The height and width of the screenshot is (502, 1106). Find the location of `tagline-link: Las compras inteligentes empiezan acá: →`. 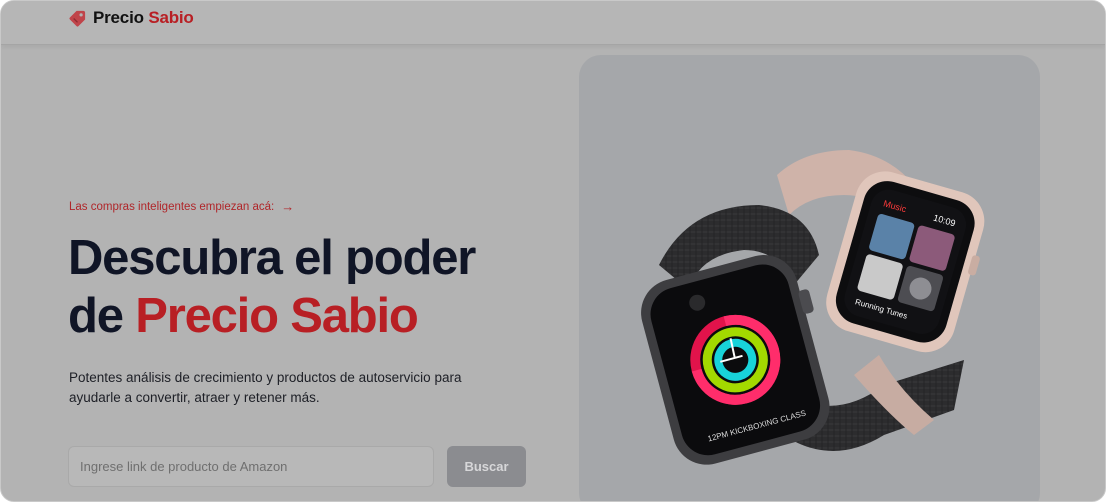

tagline-link: Las compras inteligentes empiezan acá: → is located at coordinates (181, 206).